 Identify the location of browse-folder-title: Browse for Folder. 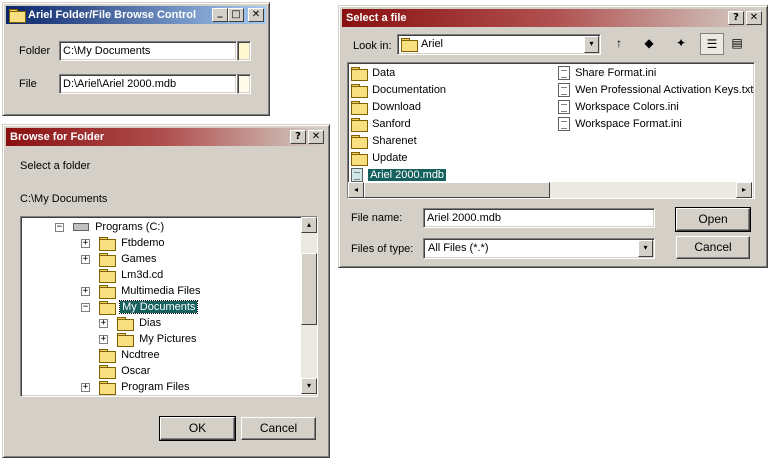
(57, 137).